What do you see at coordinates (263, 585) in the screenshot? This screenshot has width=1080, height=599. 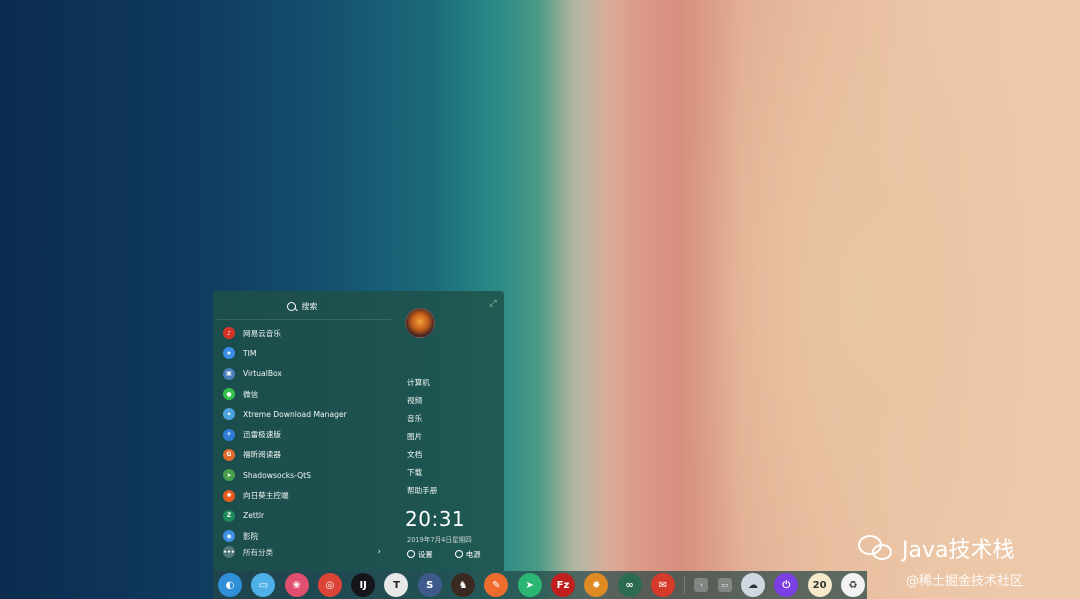 I see `file-manager-icon: ▭` at bounding box center [263, 585].